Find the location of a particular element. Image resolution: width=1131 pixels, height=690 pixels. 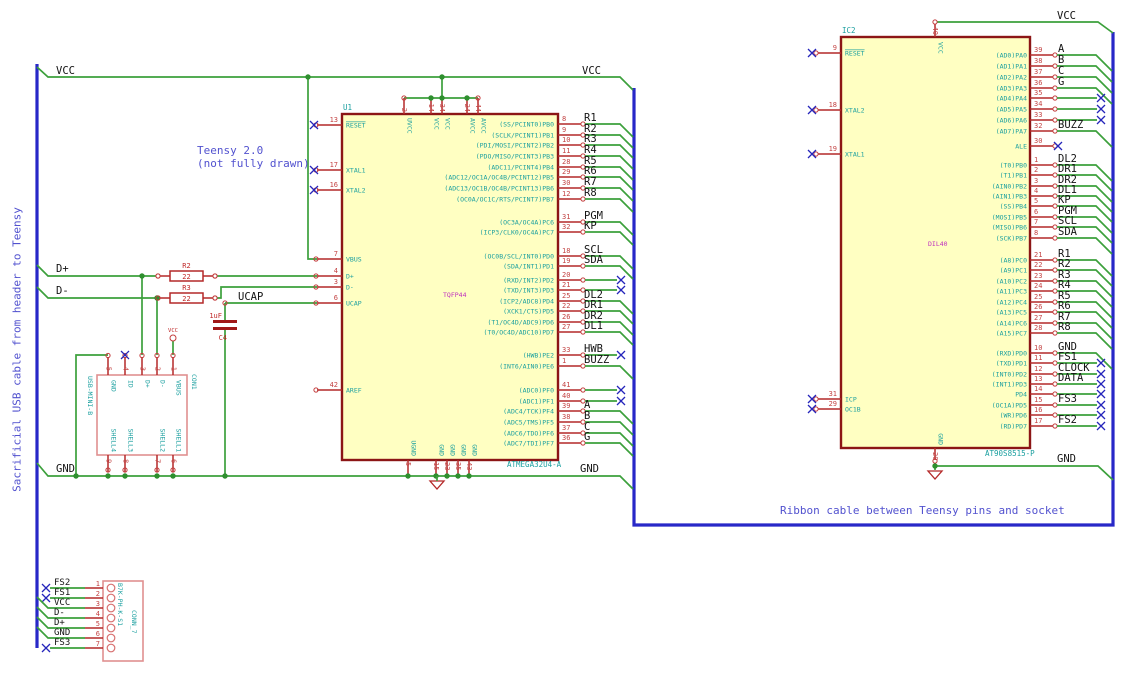

pin-name: (T0)PB0 is located at coordinates (1013, 166).